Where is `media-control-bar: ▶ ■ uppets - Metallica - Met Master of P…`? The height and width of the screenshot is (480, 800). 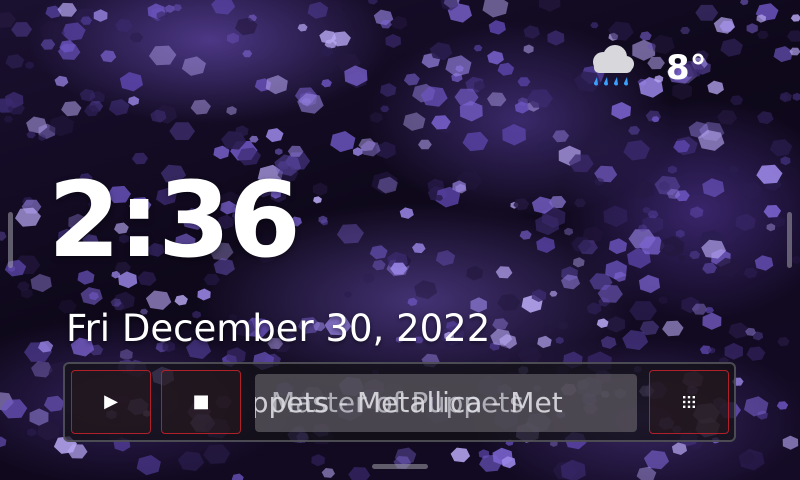
media-control-bar: ▶ ■ uppets - Metallica - Met Master of P… is located at coordinates (399, 402).